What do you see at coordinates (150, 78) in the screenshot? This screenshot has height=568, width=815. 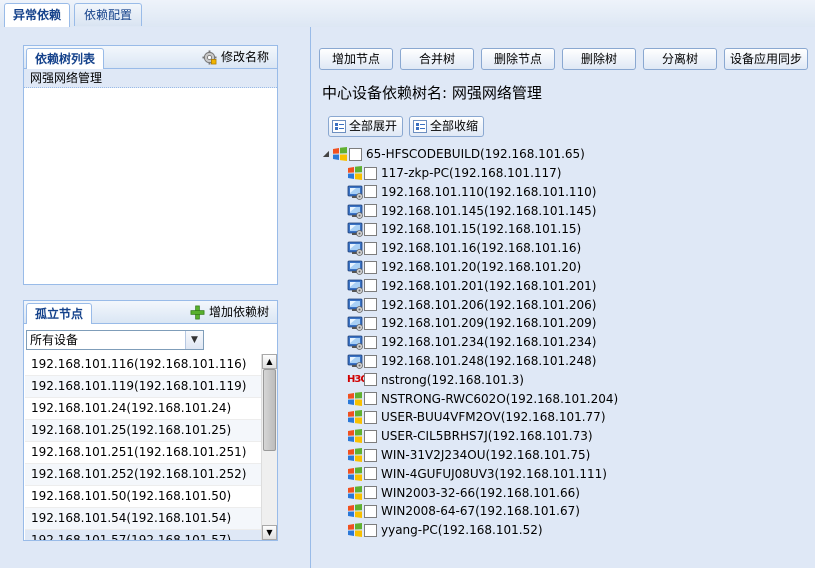 I see `list-item-dependency-tree: 网强网络管理` at bounding box center [150, 78].